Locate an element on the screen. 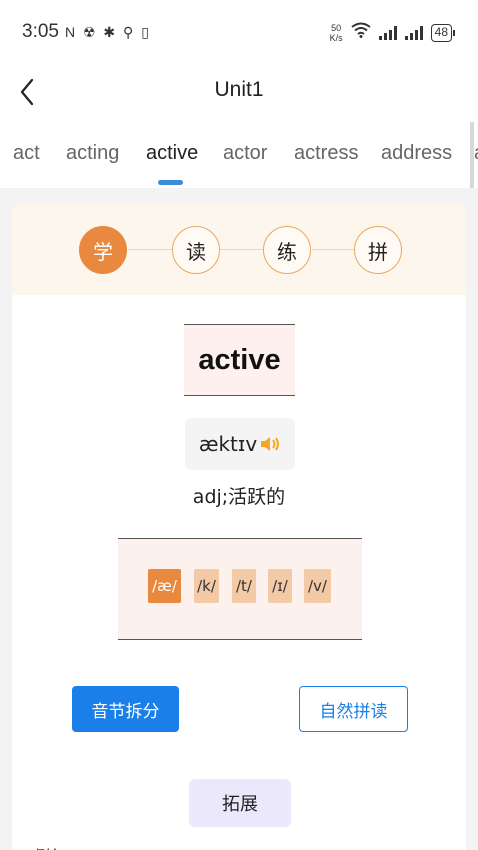 Image resolution: width=478 pixels, height=850 pixels. step-spell: 拼 is located at coordinates (378, 250).